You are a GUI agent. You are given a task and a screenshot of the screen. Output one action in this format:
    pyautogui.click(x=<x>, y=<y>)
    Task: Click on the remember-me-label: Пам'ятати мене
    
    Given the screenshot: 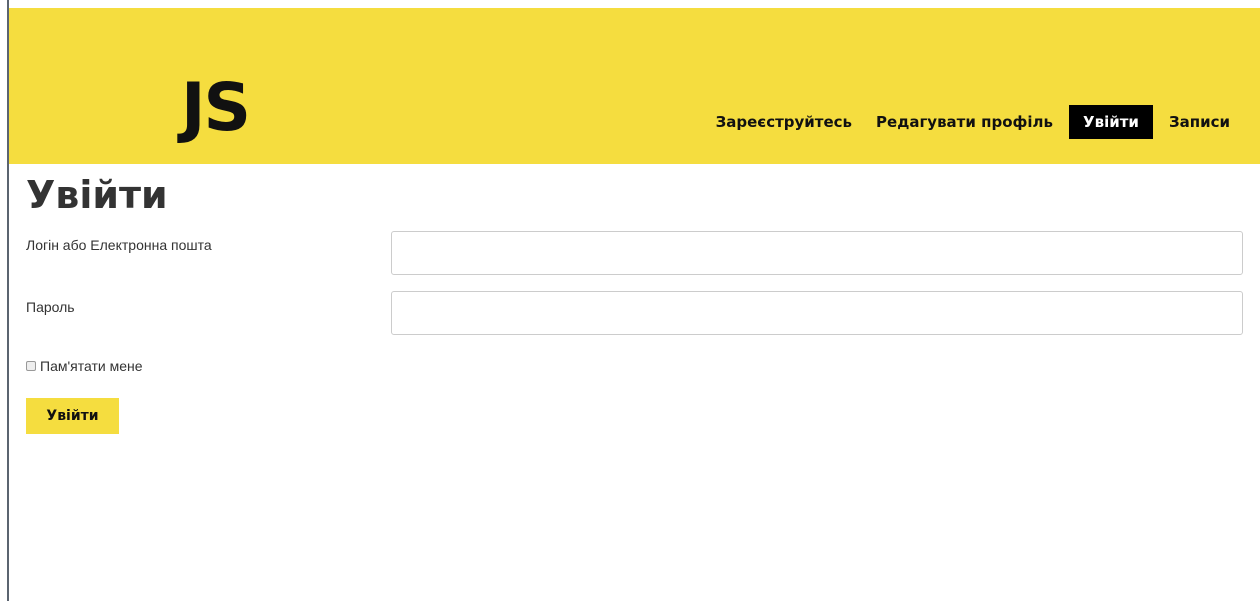 What is the action you would take?
    pyautogui.click(x=91, y=366)
    